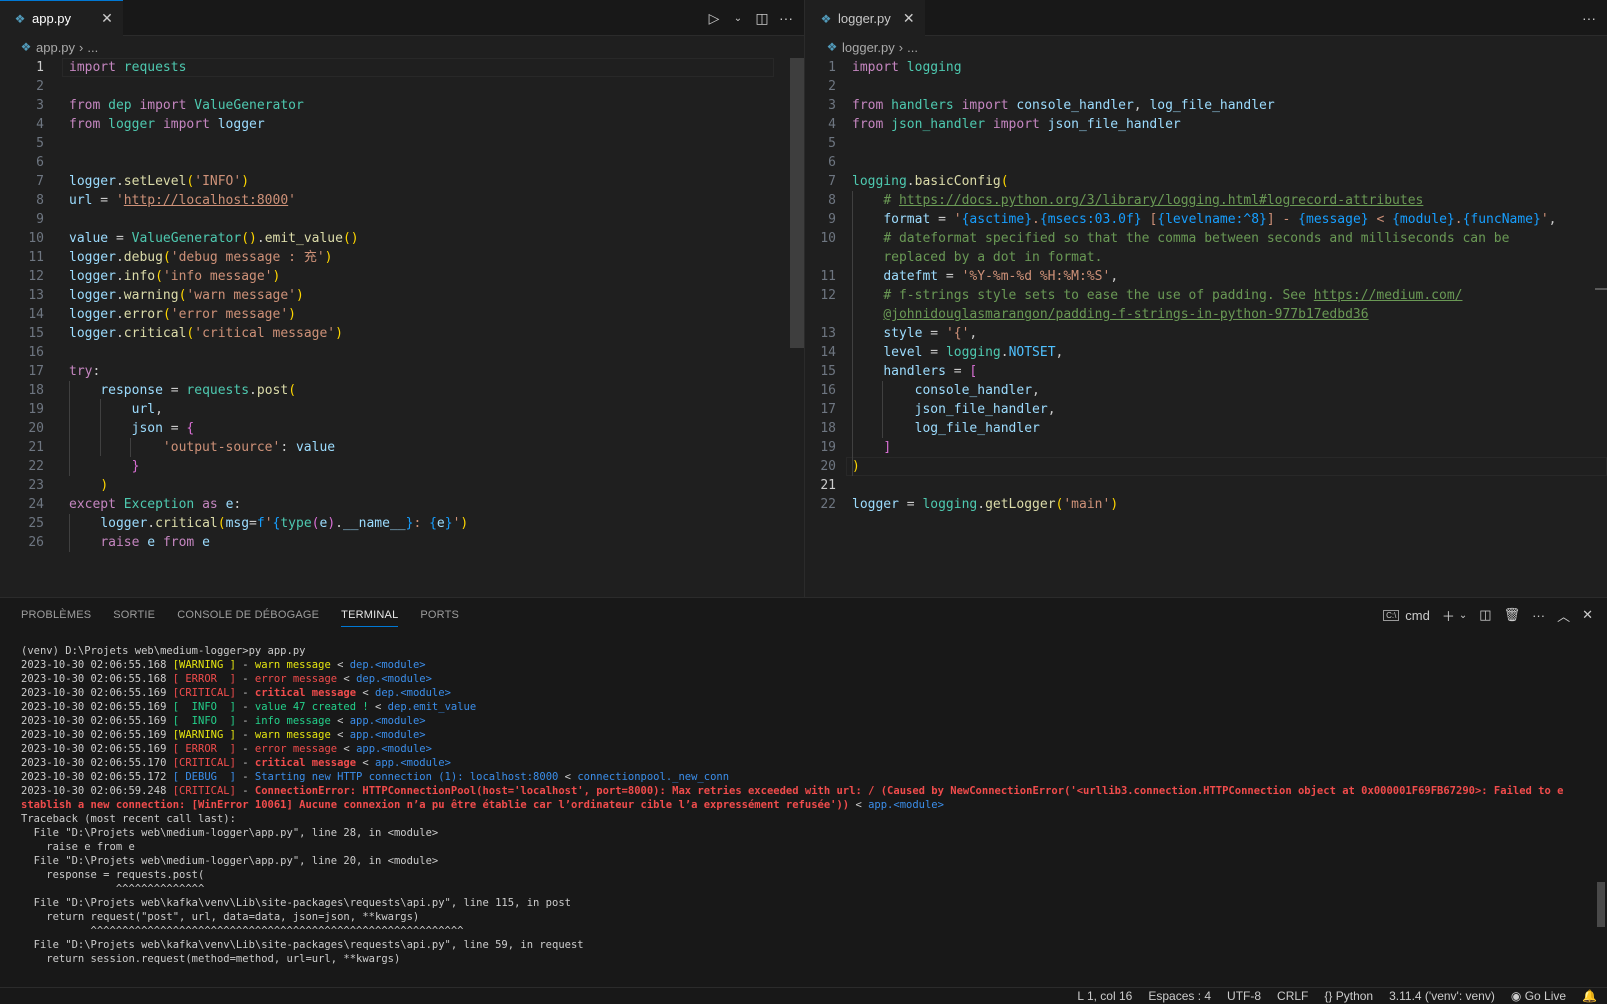  What do you see at coordinates (1206, 371) in the screenshot?
I see `code-line: 15 handlers = [` at bounding box center [1206, 371].